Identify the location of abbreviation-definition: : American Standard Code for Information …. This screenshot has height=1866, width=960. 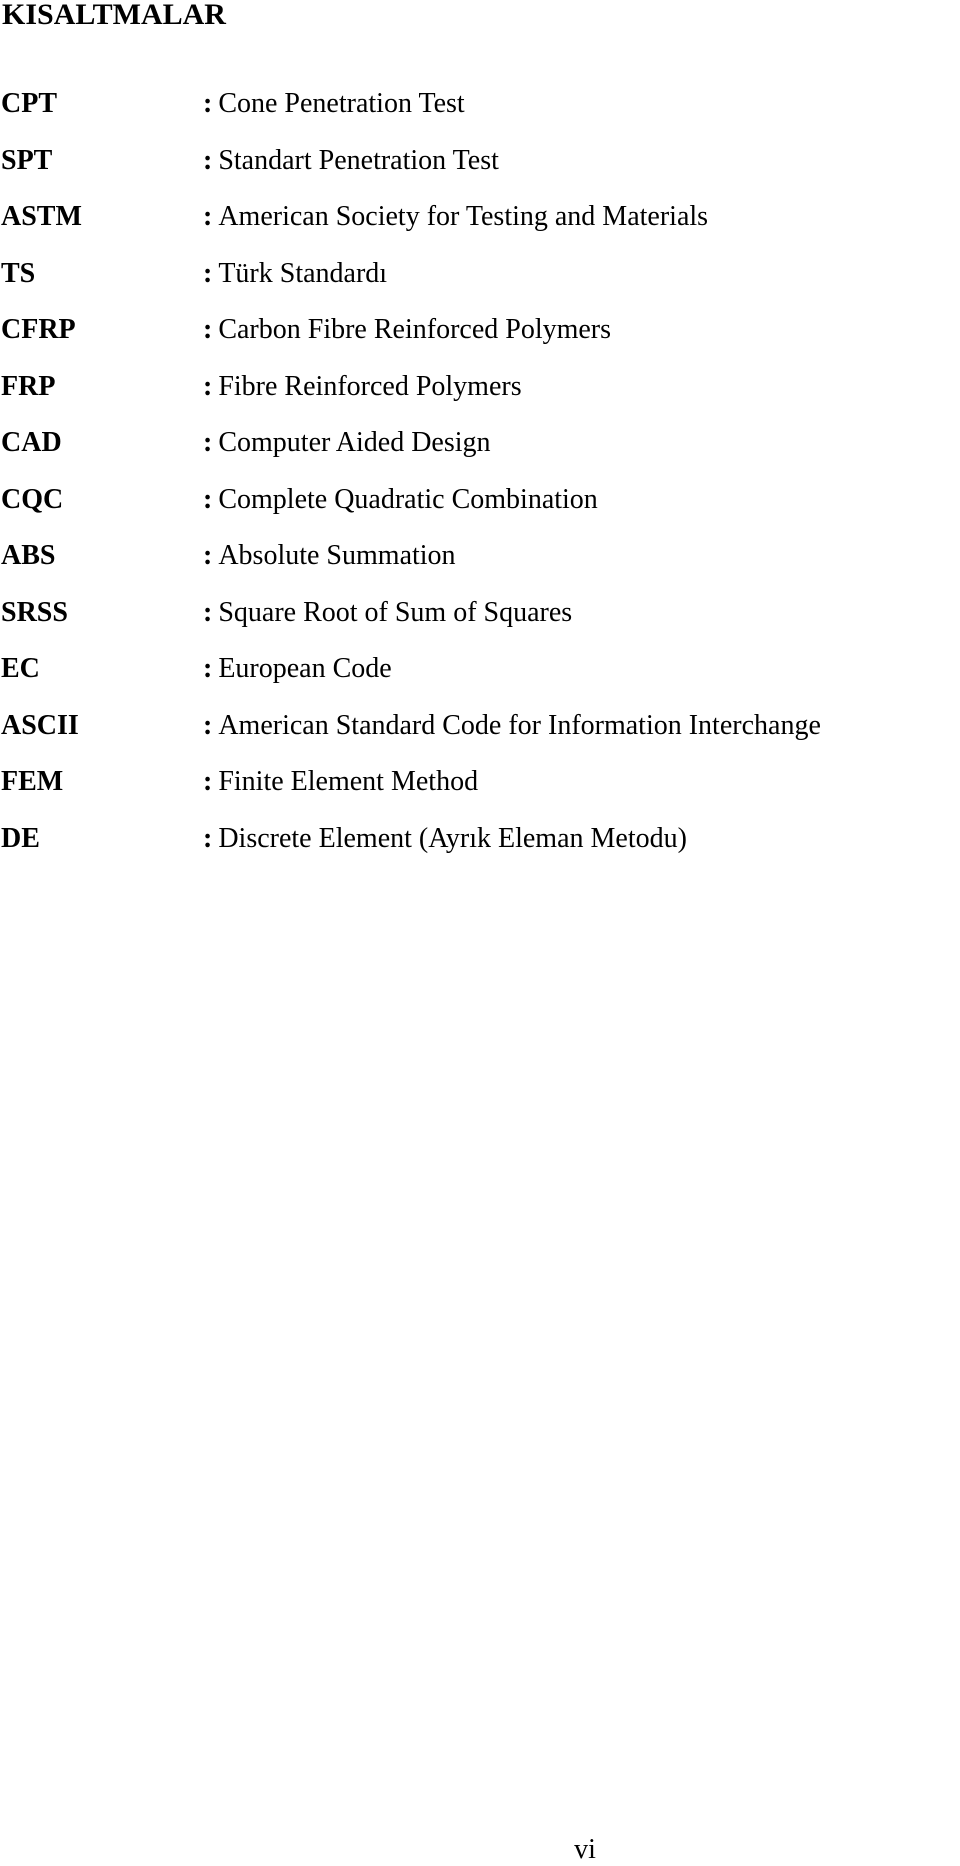
(512, 726).